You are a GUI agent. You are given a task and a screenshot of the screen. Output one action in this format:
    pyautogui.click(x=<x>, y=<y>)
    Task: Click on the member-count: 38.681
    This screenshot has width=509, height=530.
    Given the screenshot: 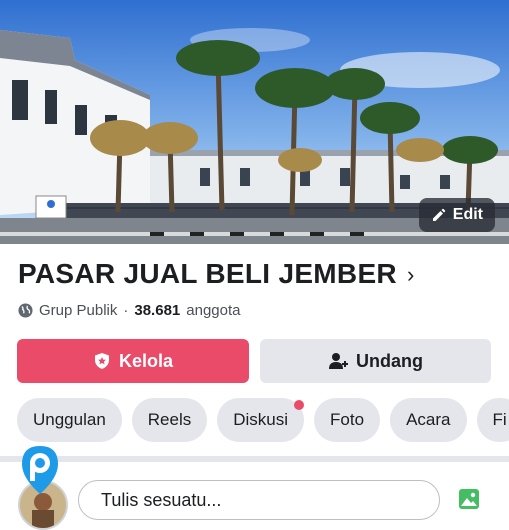 What is the action you would take?
    pyautogui.click(x=157, y=310)
    